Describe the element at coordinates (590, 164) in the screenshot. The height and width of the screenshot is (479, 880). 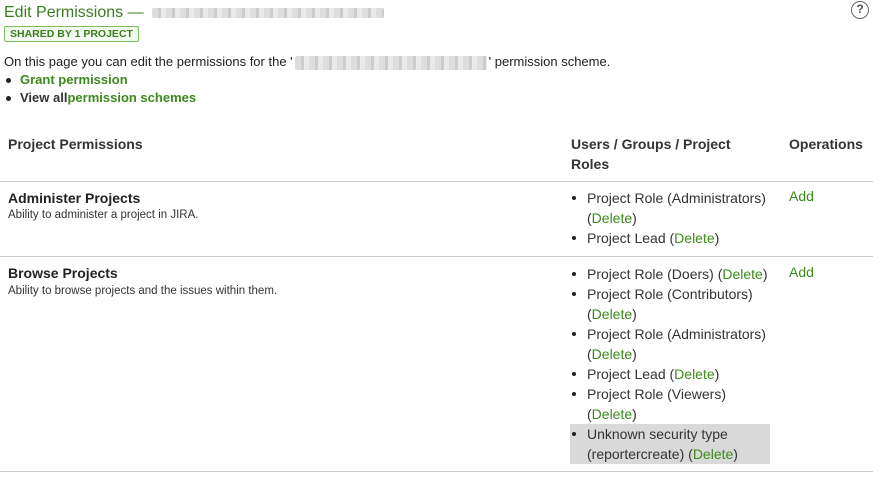
I see `header-holders-line2: Roles` at that location.